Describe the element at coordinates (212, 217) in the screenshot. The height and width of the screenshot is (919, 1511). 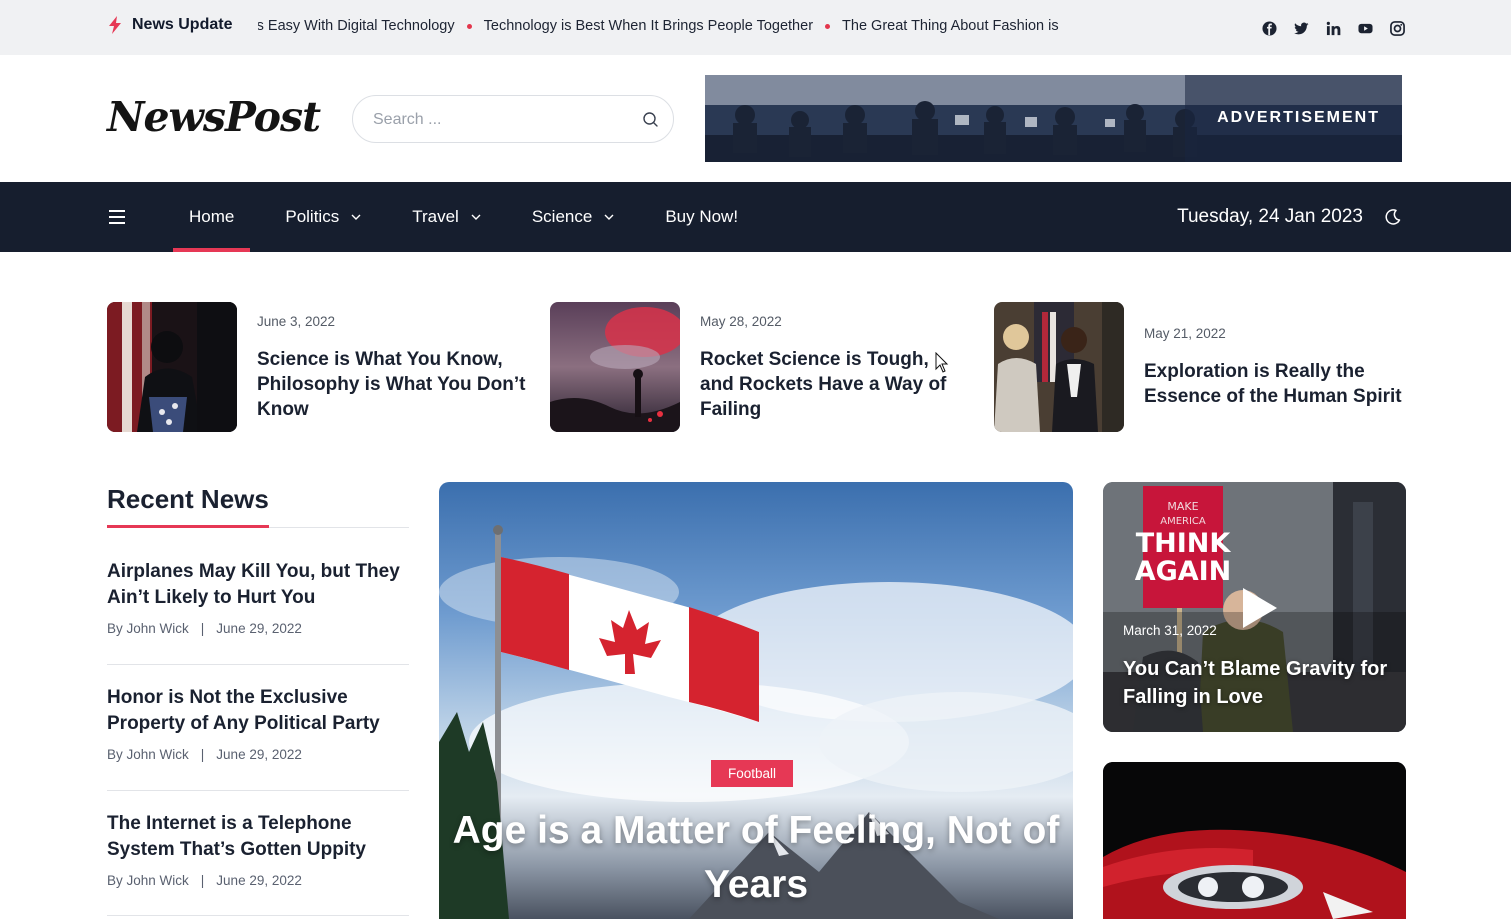
I see `nav-item-home: Home` at that location.